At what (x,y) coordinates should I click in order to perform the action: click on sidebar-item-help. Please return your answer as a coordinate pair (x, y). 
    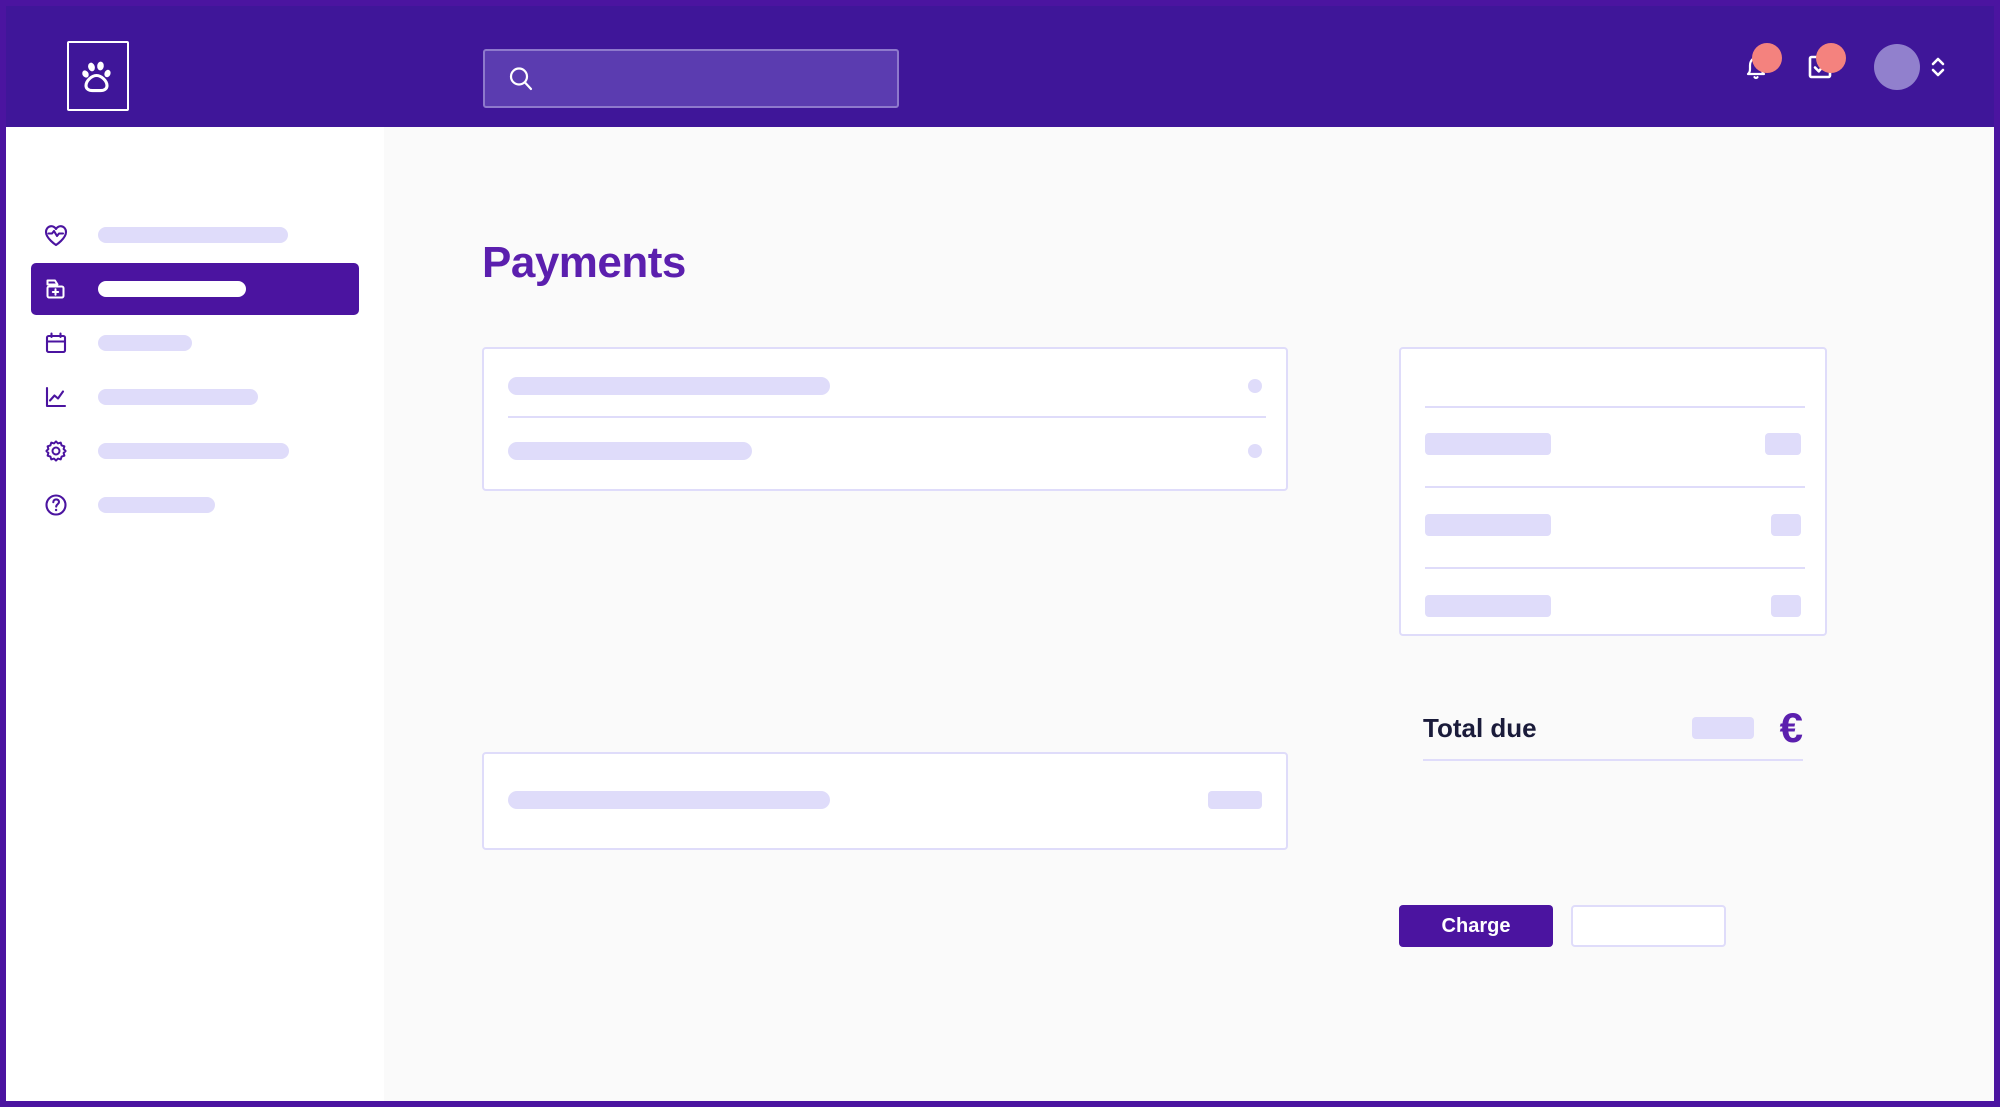
    Looking at the image, I should click on (195, 505).